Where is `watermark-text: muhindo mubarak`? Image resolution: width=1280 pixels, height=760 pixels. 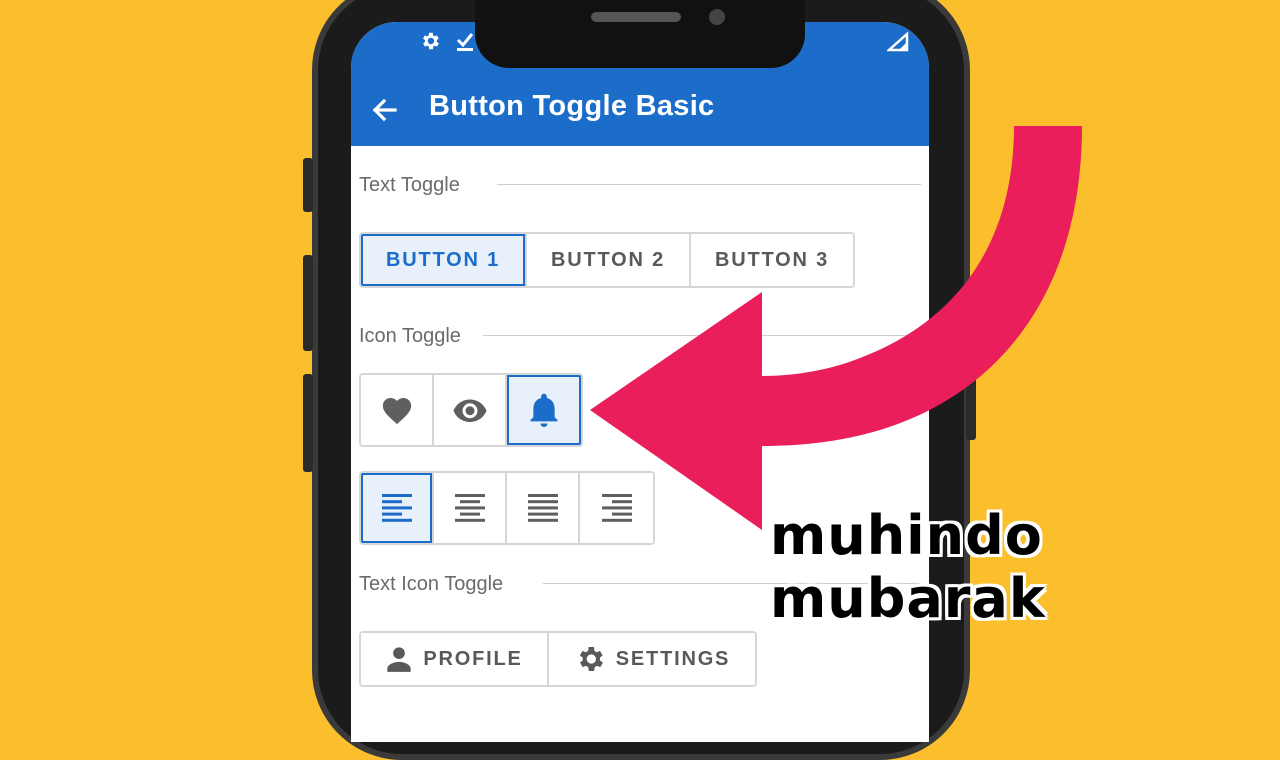 watermark-text: muhindo mubarak is located at coordinates (908, 567).